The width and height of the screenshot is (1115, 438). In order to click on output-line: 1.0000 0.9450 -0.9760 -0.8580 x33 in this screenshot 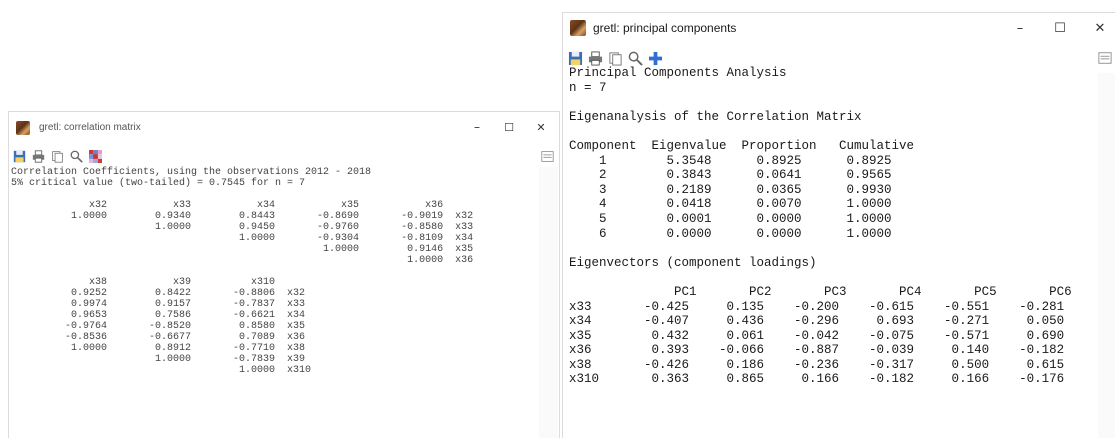, I will do `click(242, 227)`.